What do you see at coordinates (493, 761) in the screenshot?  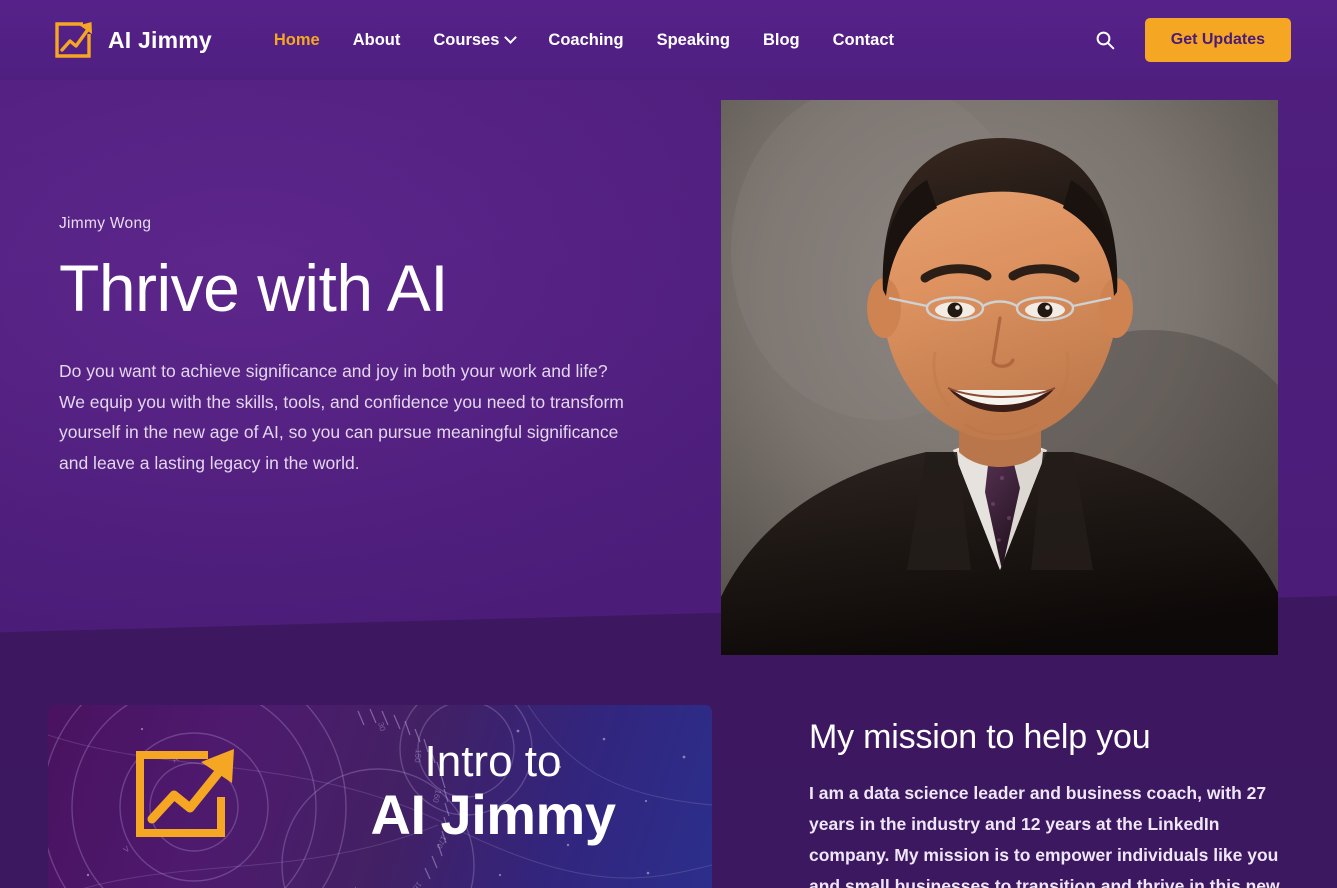 I see `intro-card-line1: Intro to` at bounding box center [493, 761].